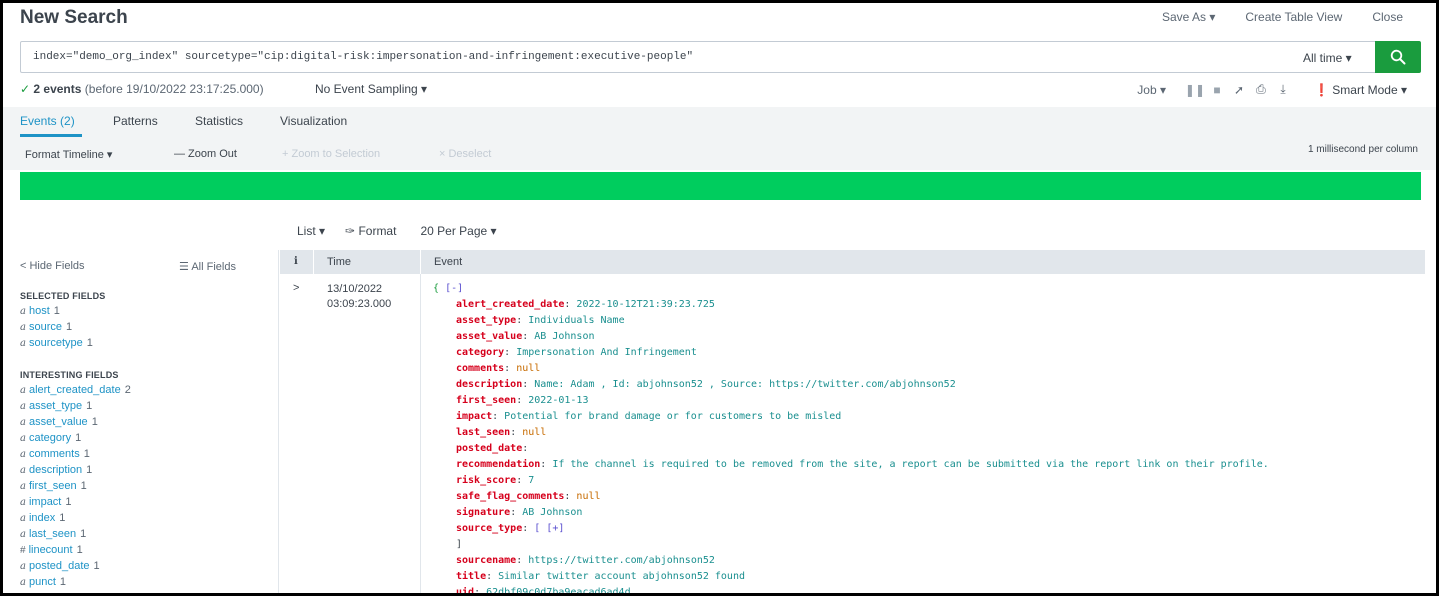 The height and width of the screenshot is (596, 1439). I want to click on field-value: 2022-10-12T21:39:23.725, so click(645, 304).